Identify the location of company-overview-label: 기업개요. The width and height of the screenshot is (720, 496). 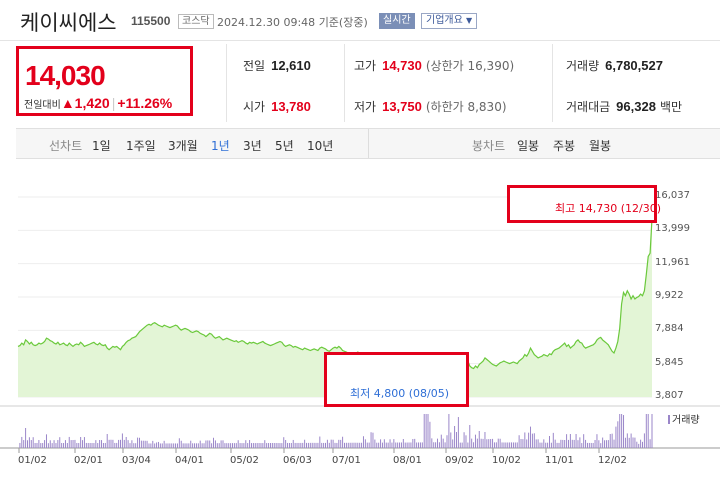
(444, 20).